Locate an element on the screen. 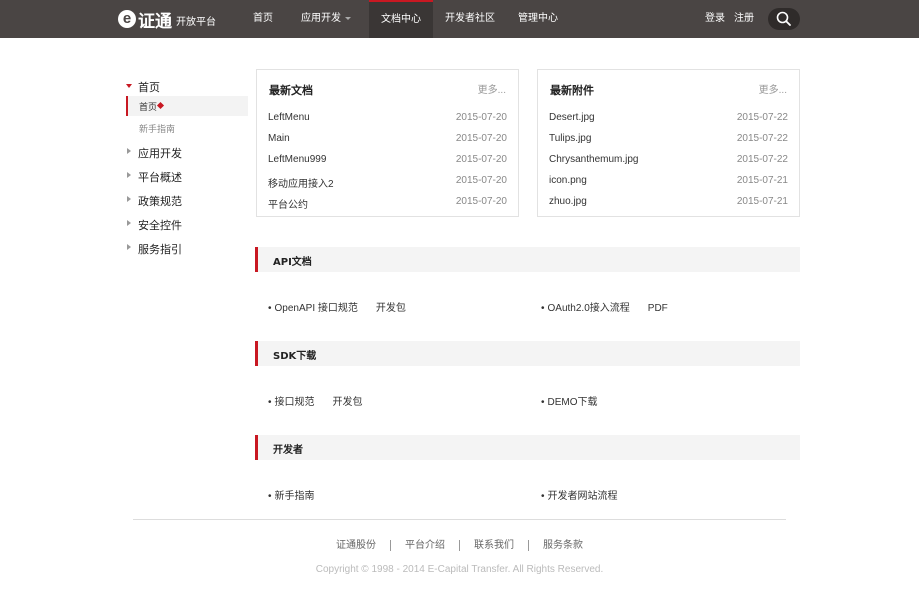  nav-admin-center-label: 管理中心 is located at coordinates (538, 18).